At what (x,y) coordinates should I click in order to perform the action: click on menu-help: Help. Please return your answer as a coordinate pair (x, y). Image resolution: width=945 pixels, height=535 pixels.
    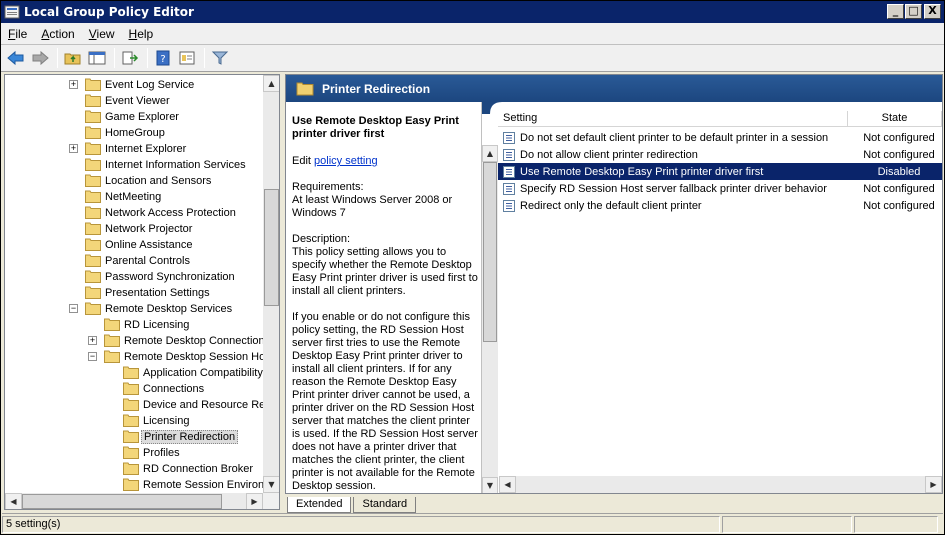
    Looking at the image, I should click on (141, 34).